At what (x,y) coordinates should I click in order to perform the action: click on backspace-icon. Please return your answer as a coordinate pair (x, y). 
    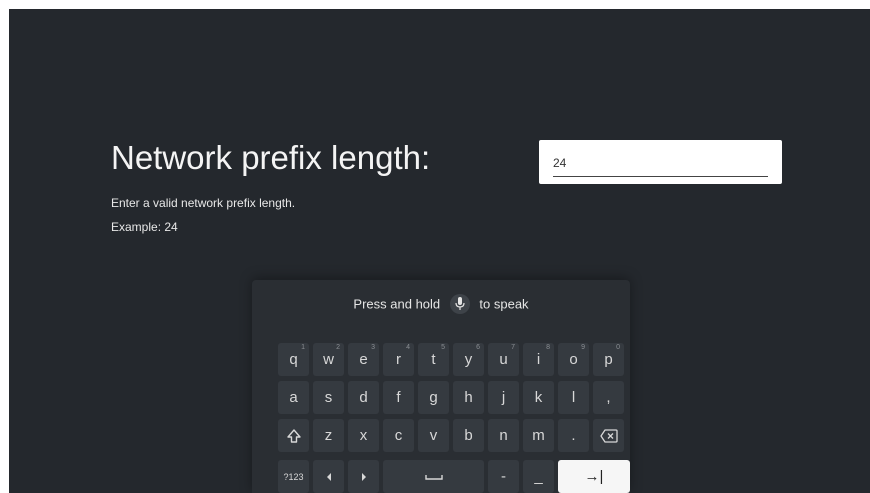
    Looking at the image, I should click on (608, 435).